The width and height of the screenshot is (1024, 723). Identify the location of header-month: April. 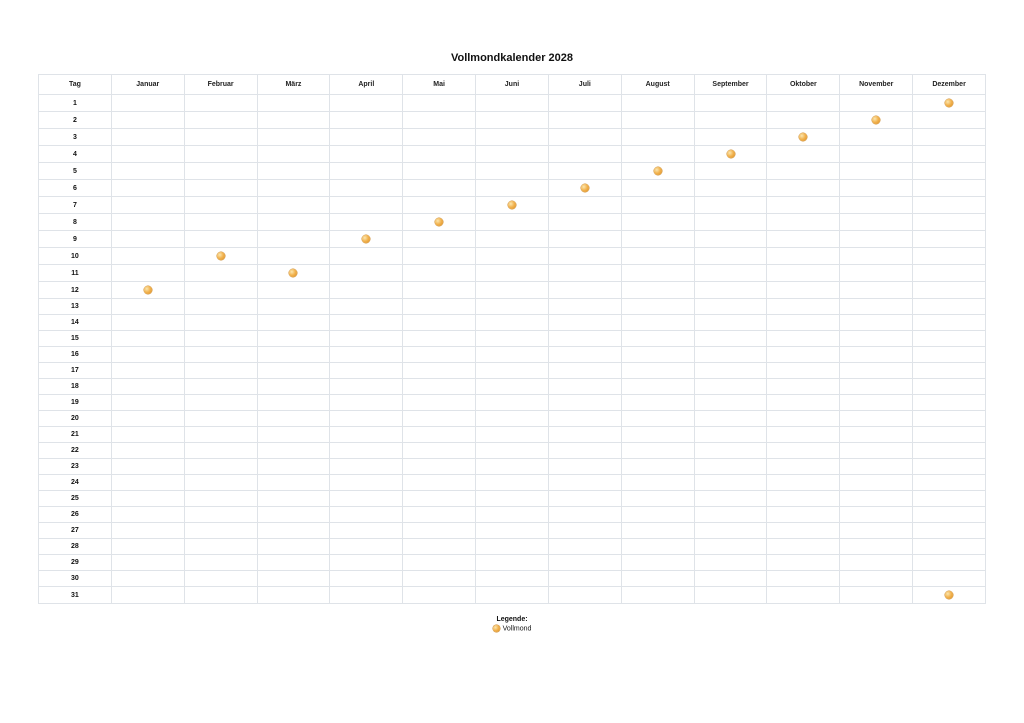
(366, 84).